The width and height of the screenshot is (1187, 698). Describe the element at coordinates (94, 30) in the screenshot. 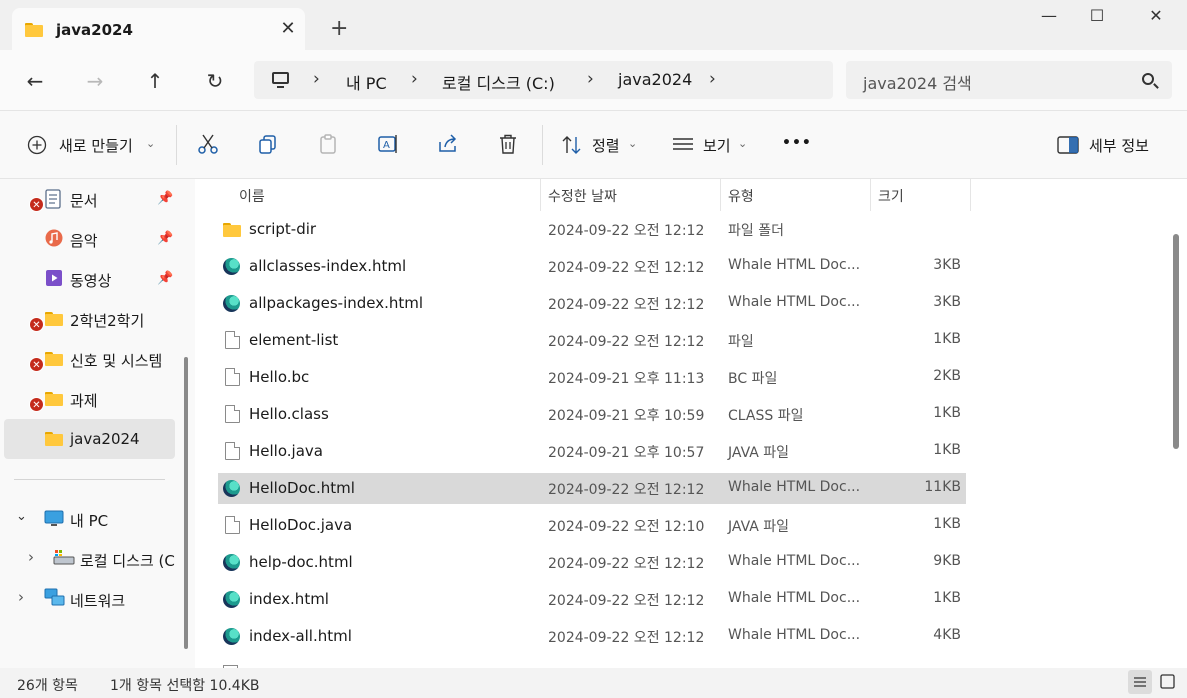

I see `tab-title: java2024` at that location.